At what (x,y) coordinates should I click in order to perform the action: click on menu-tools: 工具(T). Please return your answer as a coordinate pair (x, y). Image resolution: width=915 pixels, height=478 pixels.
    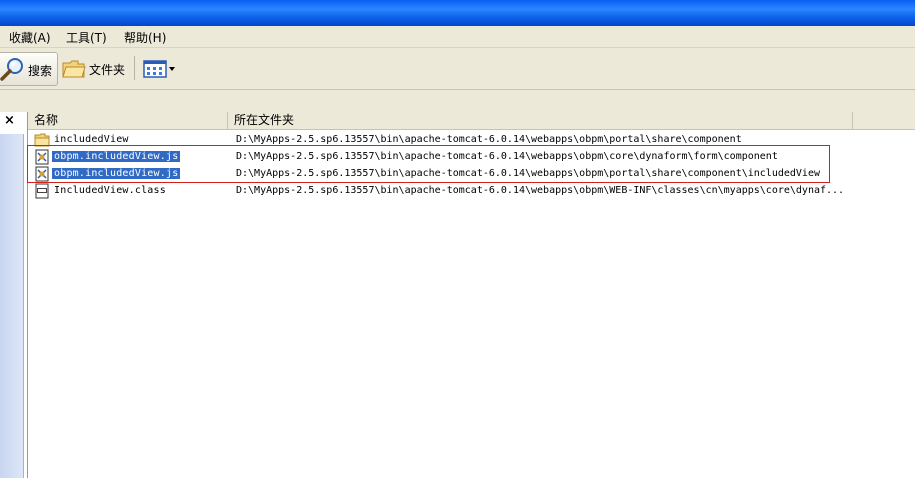
    Looking at the image, I should click on (86, 37).